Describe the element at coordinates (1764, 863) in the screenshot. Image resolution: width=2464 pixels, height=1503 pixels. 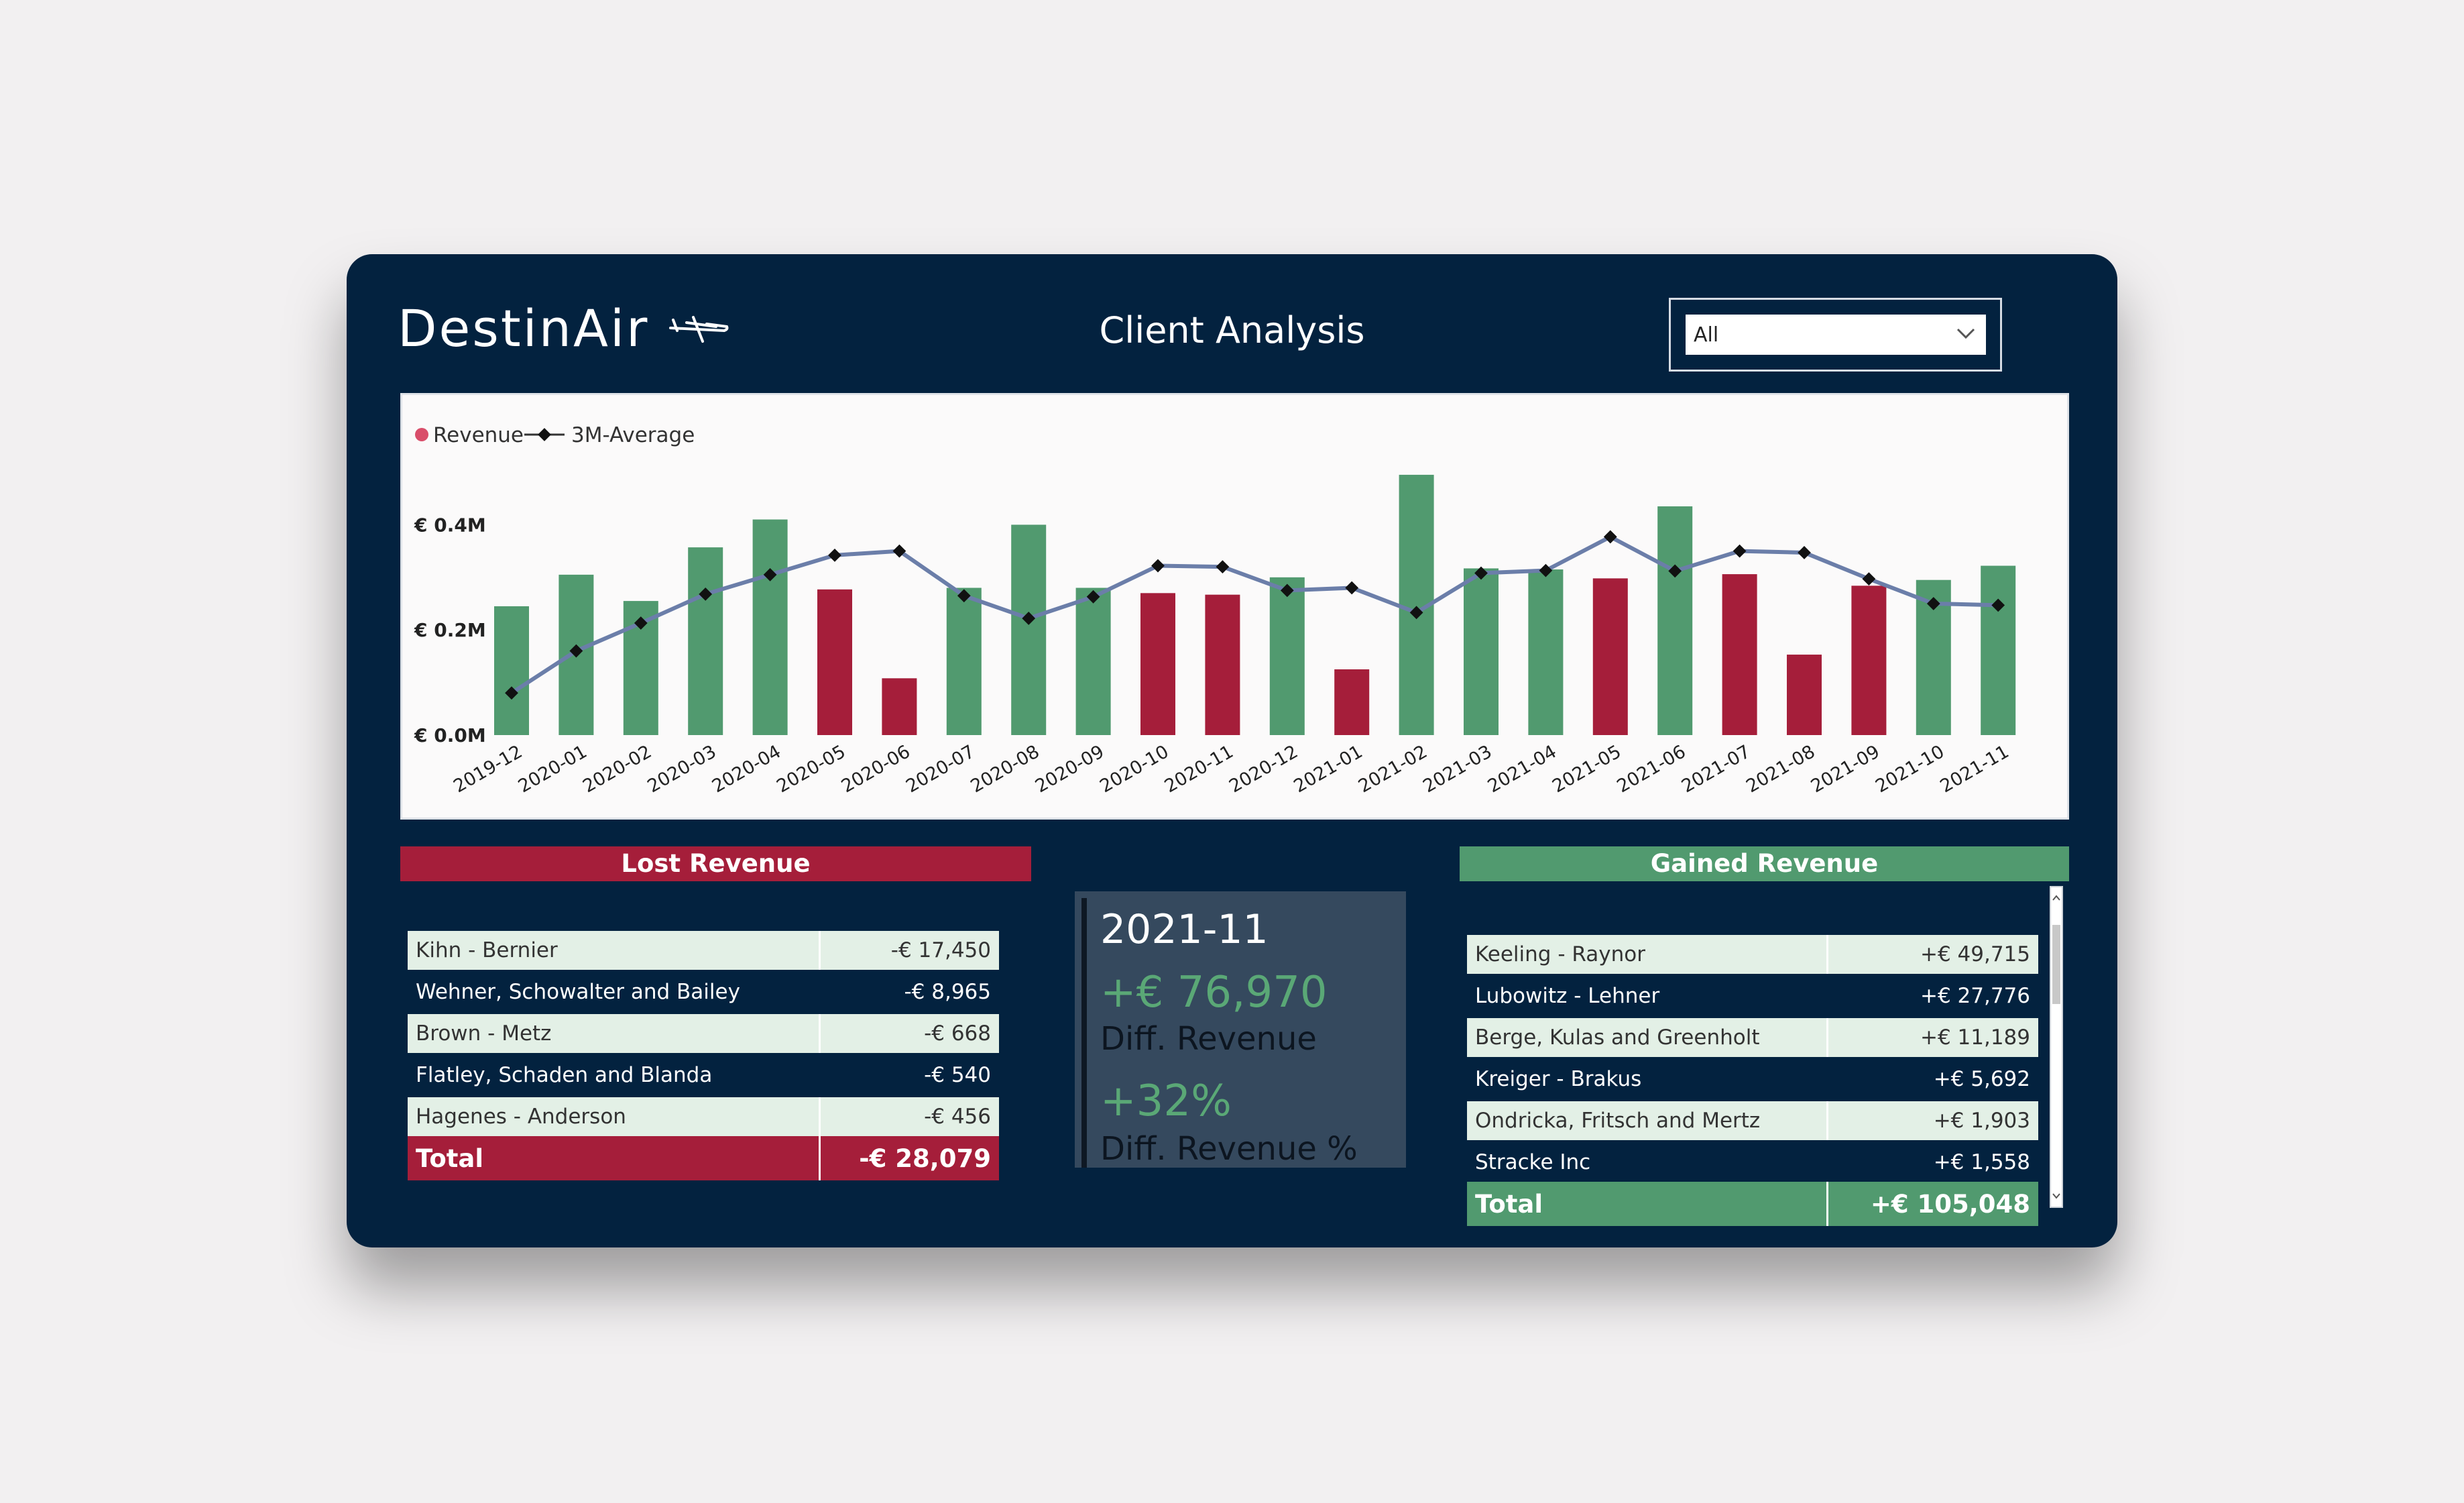
I see `gained-revenue-header: Gained Revenue` at that location.